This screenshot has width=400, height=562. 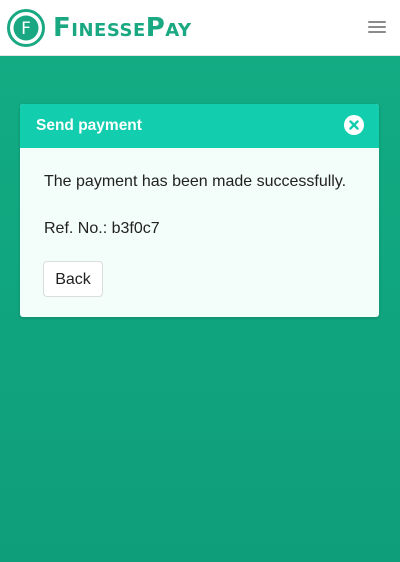 I want to click on dialog-header: Send payment, so click(x=199, y=126).